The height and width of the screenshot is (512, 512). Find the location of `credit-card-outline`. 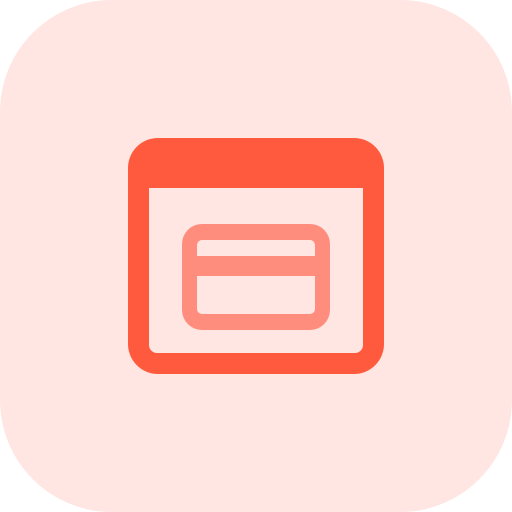

credit-card-outline is located at coordinates (256, 277).